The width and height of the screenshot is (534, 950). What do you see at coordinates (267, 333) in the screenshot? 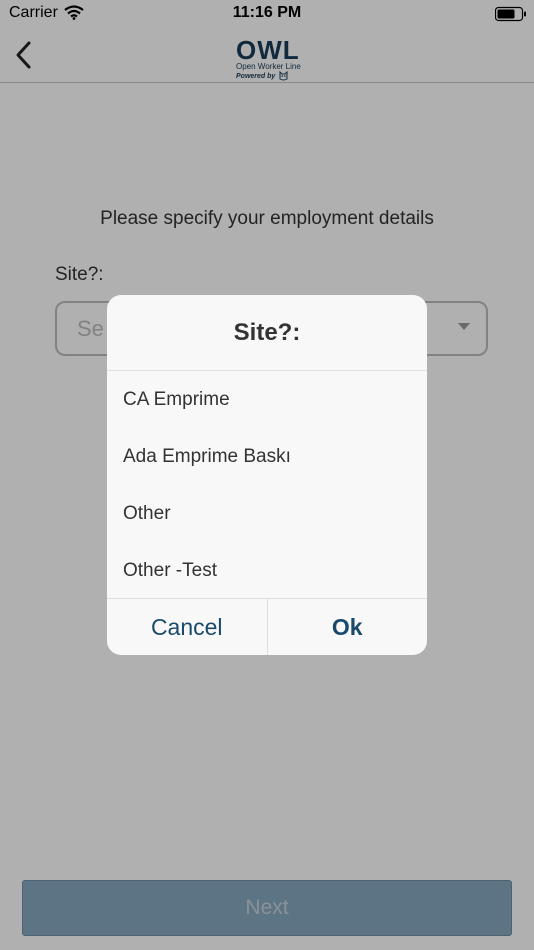
I see `dialog-title: Site?:` at bounding box center [267, 333].